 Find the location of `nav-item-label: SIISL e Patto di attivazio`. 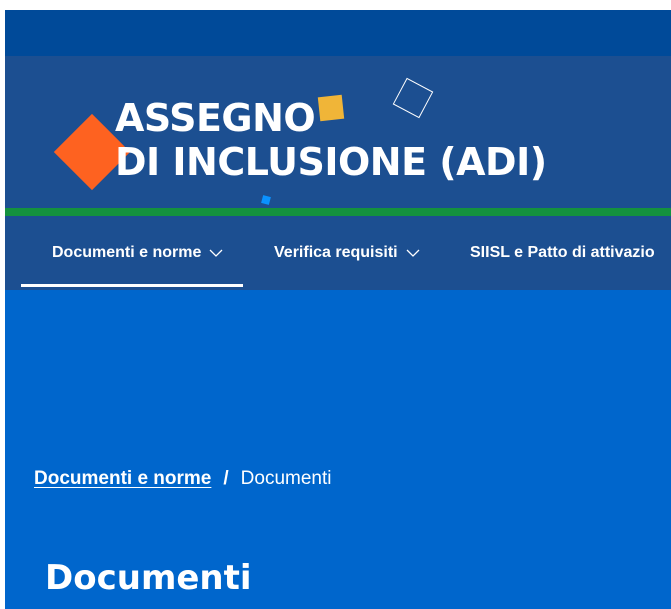

nav-item-label: SIISL e Patto di attivazio is located at coordinates (562, 252).